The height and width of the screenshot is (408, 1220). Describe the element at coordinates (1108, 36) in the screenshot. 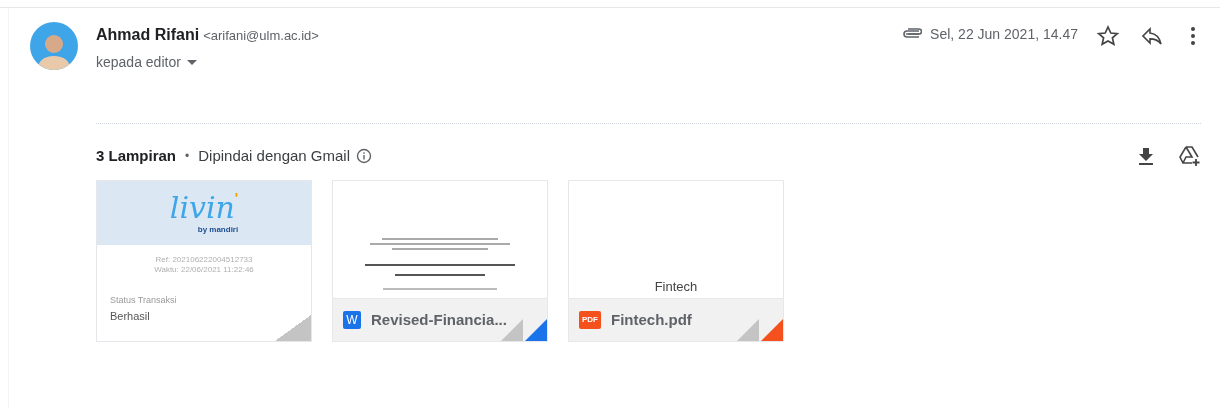

I see `star-icon` at that location.